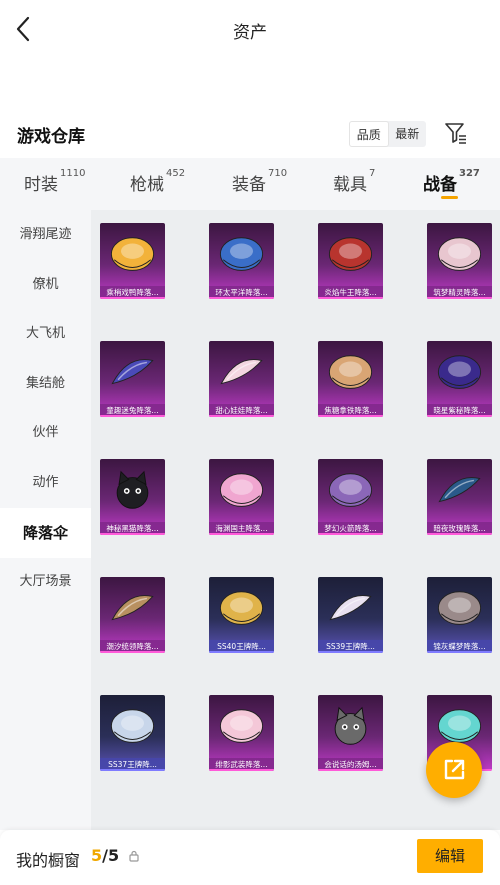  I want to click on category-tabs: 时装1110 枪械452 装备710 载具7 战备327, so click(250, 184).